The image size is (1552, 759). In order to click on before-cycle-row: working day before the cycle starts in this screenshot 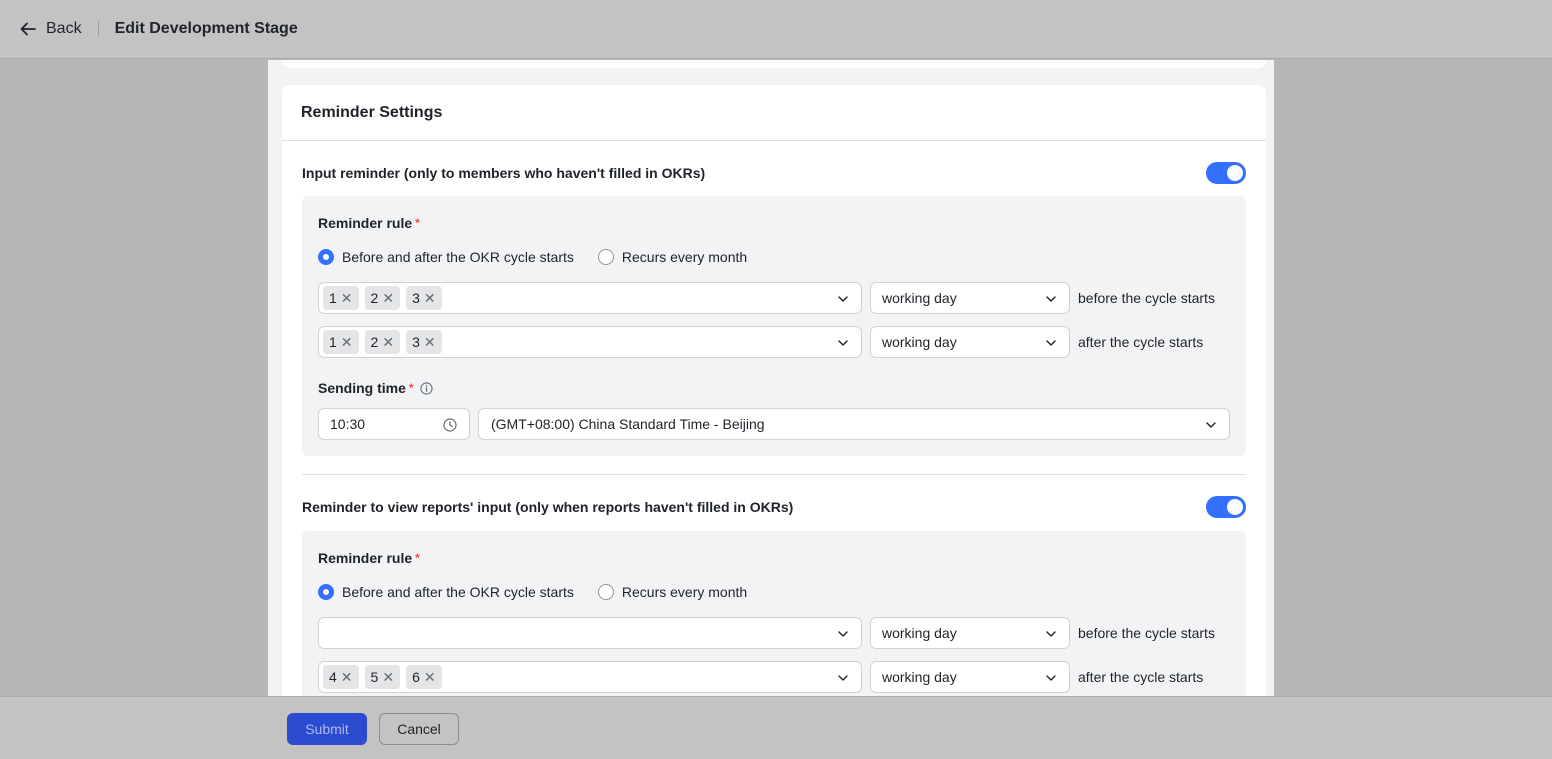, I will do `click(766, 633)`.